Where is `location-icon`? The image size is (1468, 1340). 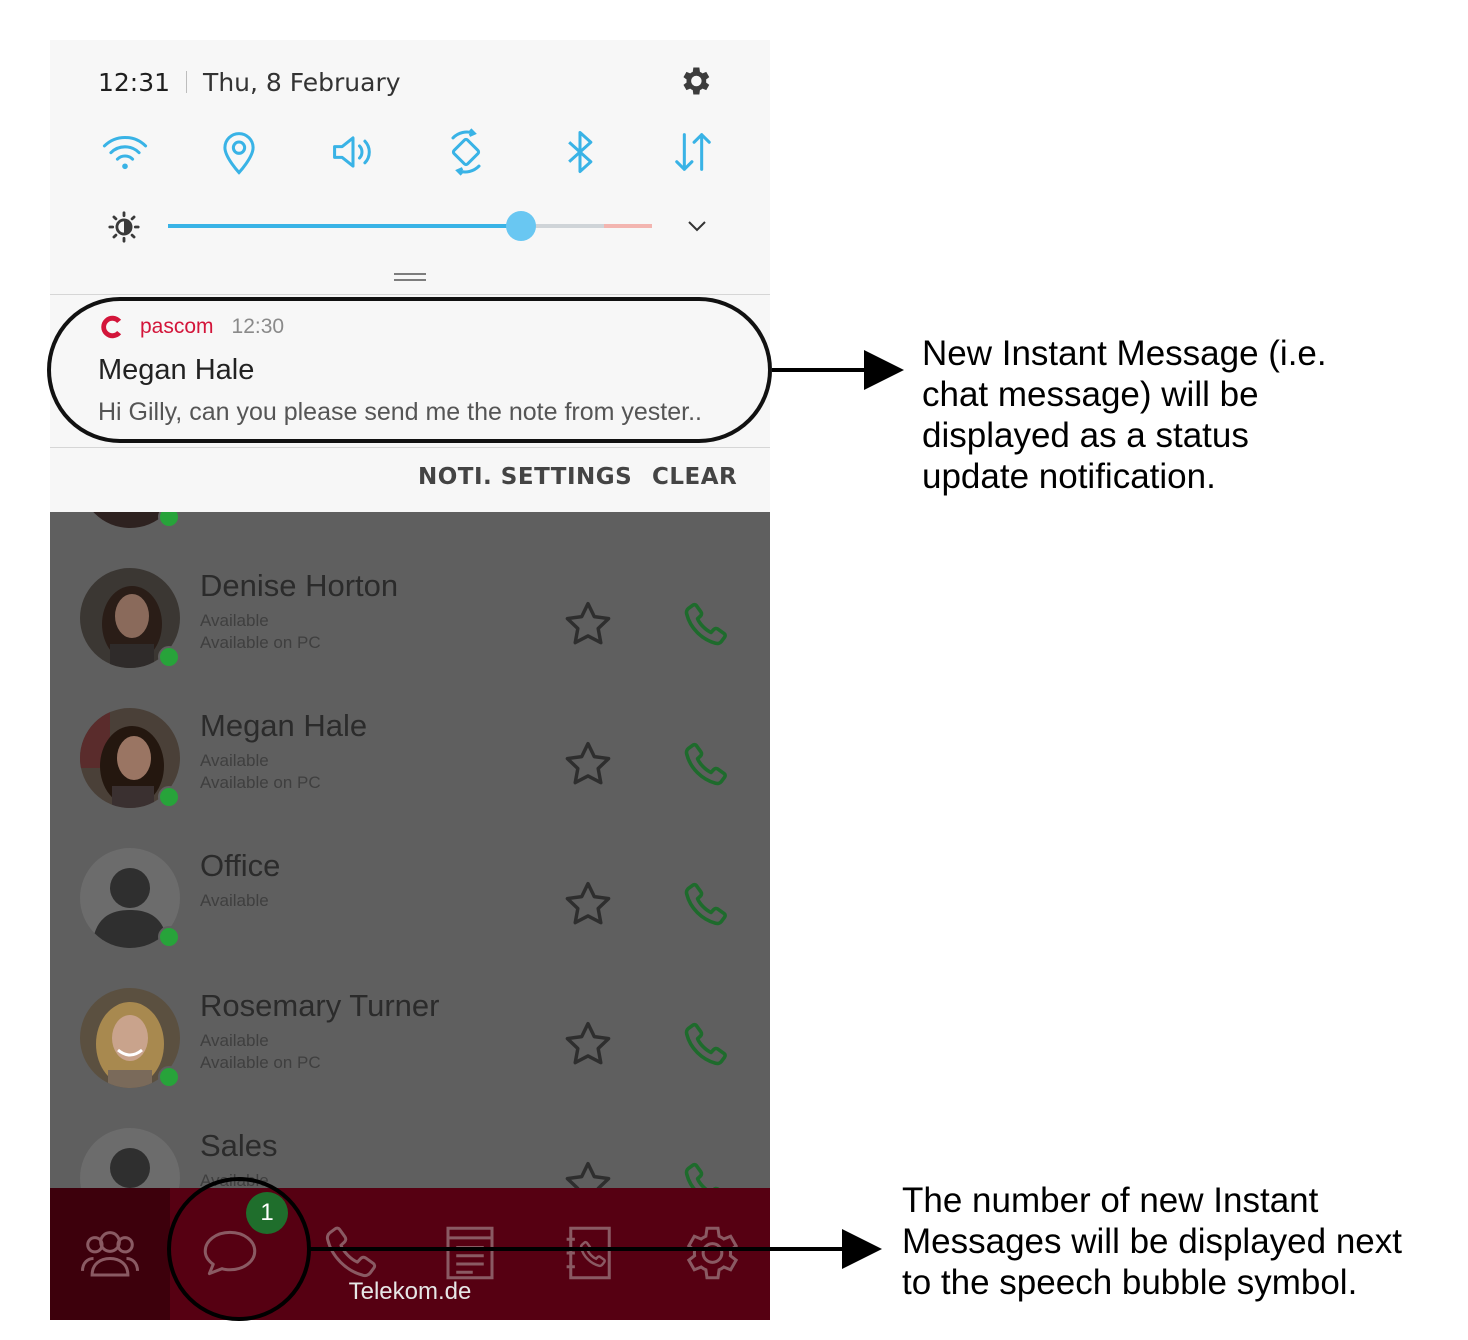 location-icon is located at coordinates (239, 152).